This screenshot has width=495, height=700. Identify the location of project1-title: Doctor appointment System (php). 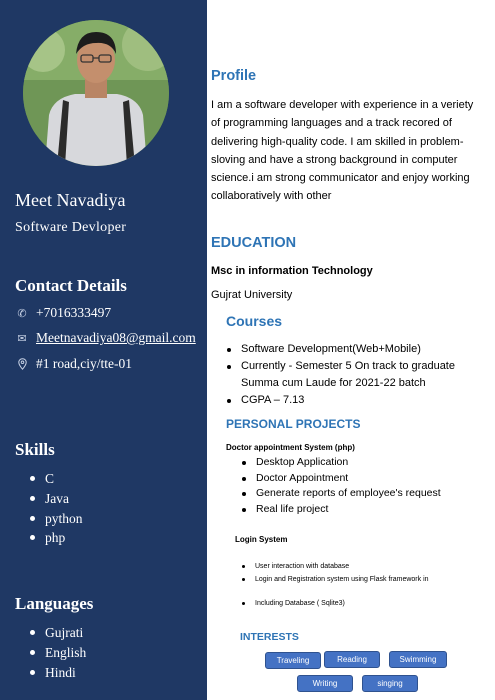
(290, 447).